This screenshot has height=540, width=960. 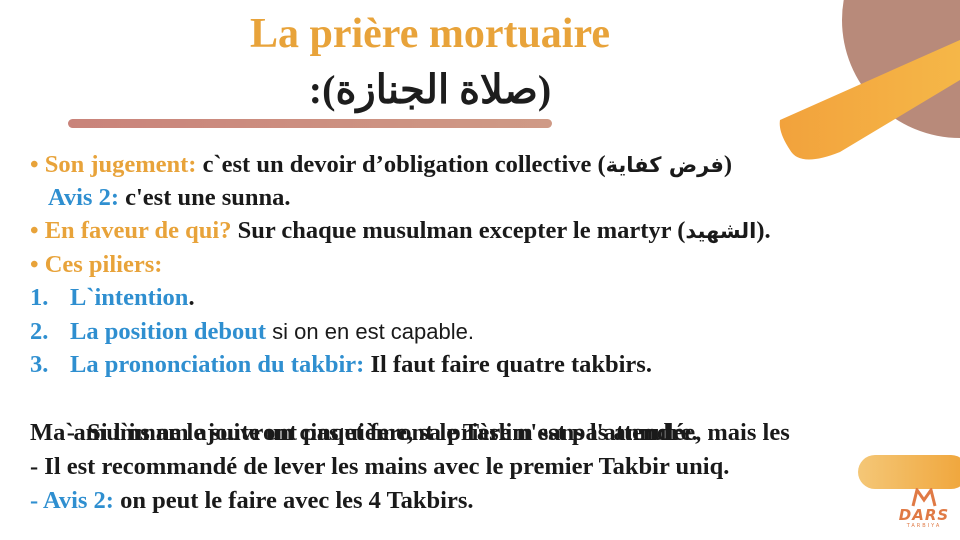 I want to click on logo-subtext: TARBIYA, so click(x=924, y=526).